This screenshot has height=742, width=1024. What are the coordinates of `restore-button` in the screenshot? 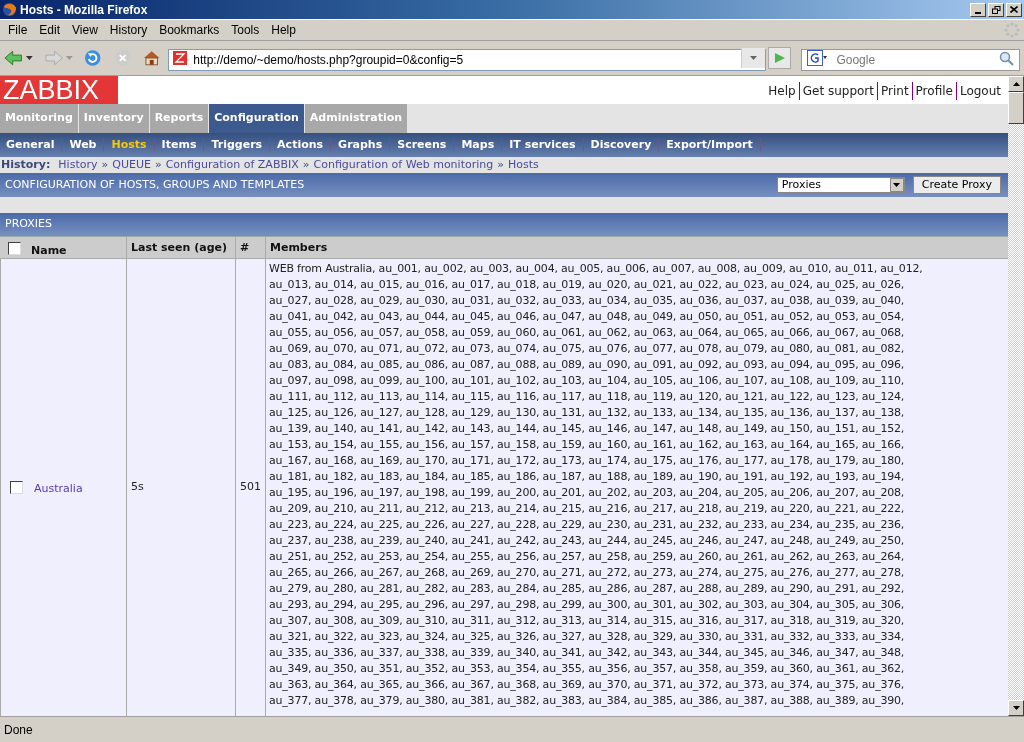 It's located at (996, 9).